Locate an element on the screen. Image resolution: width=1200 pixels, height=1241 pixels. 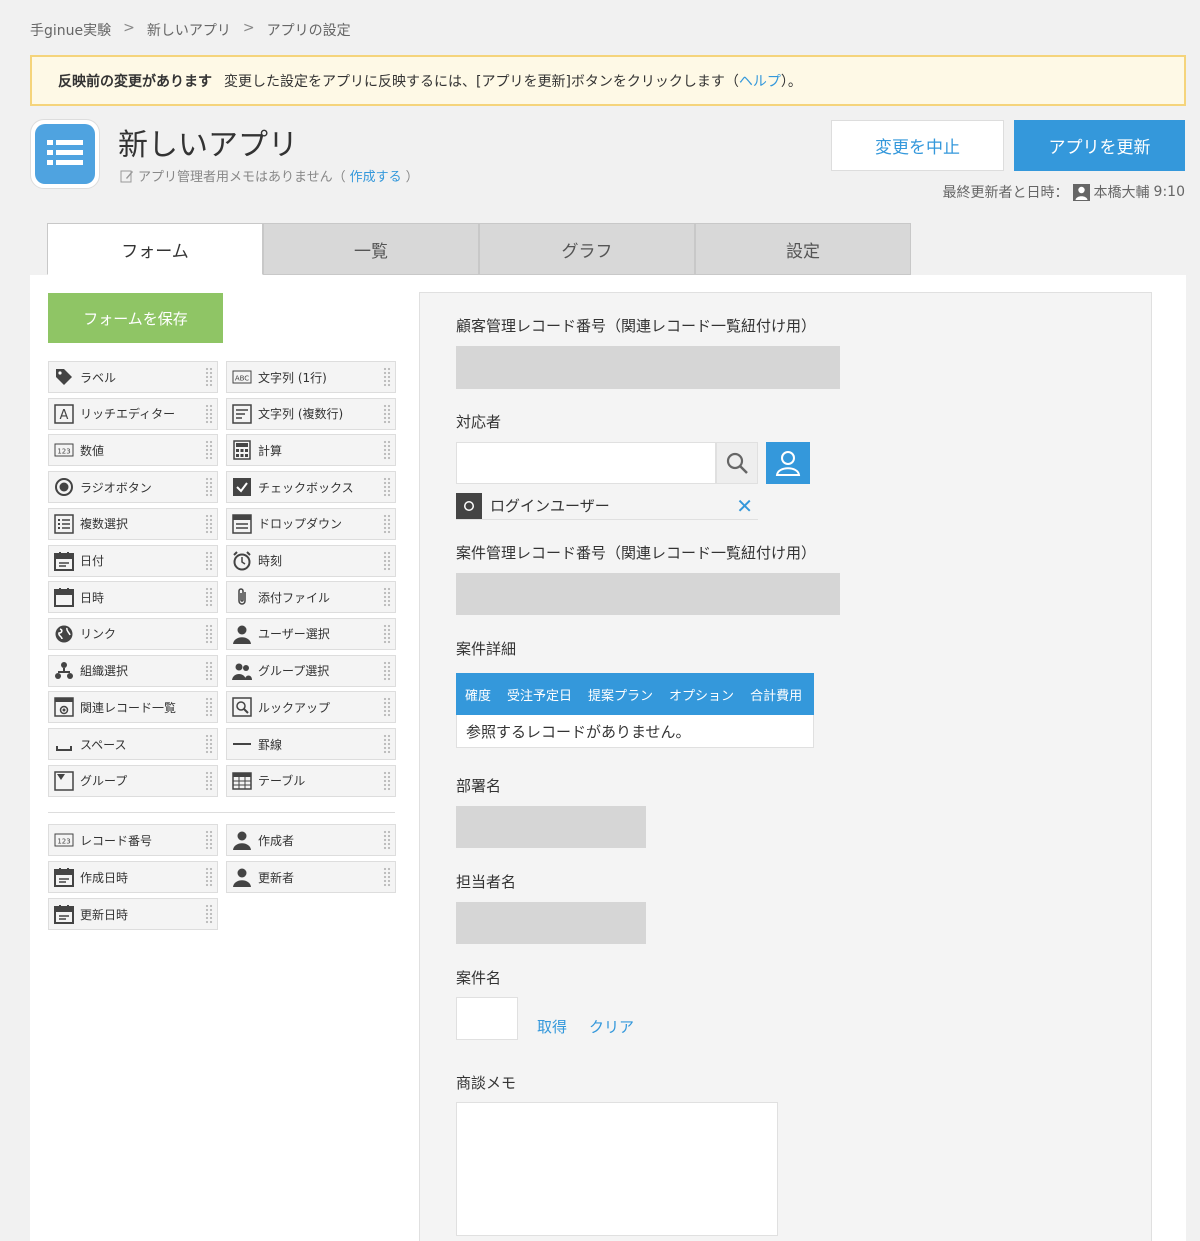
palette-item: グループ is located at coordinates (133, 780).